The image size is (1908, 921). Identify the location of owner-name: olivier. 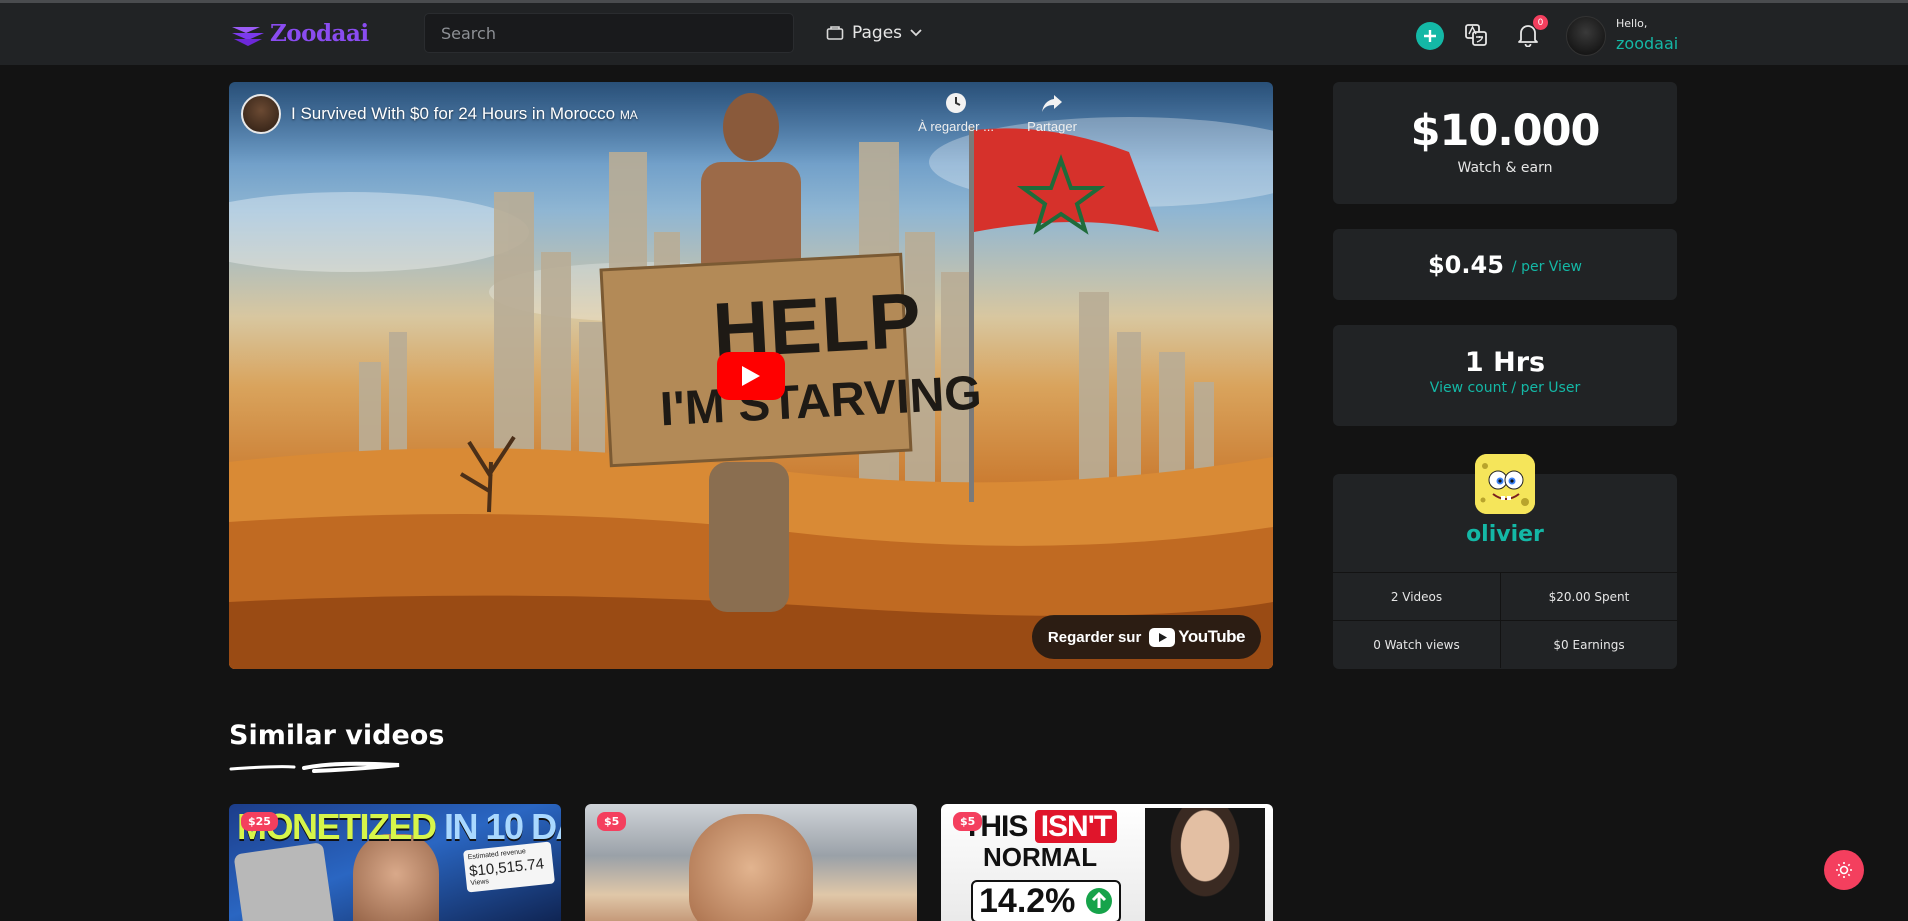
(1505, 534).